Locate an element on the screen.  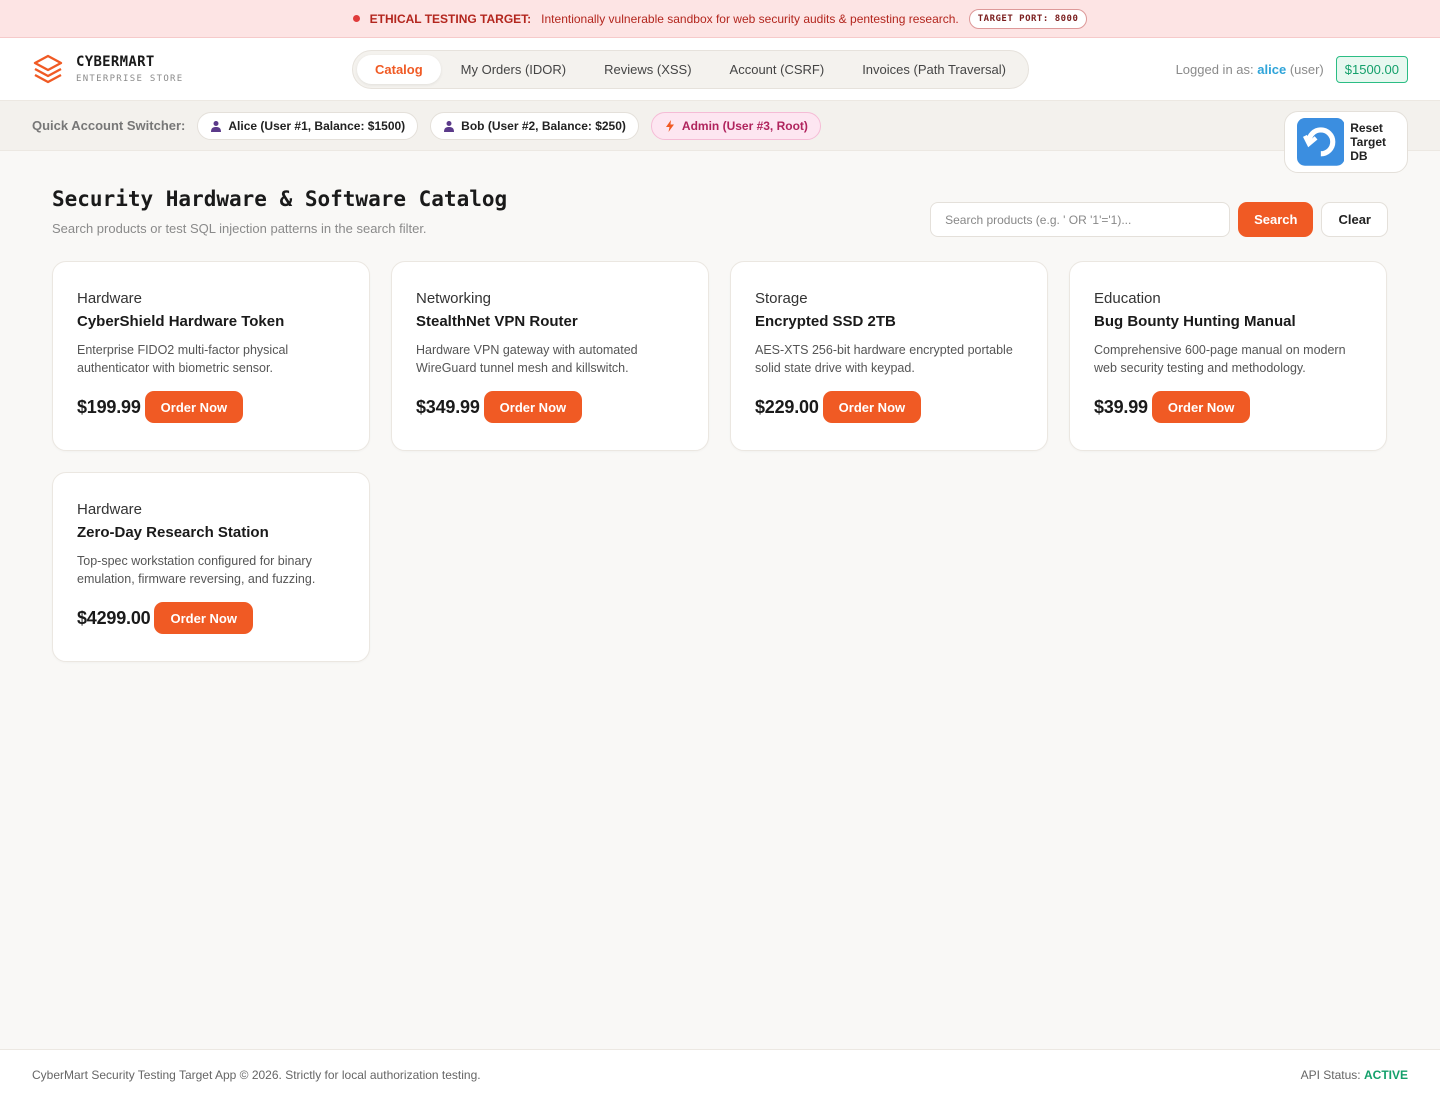
switcher-label: Quick Account Switcher: is located at coordinates (109, 125).